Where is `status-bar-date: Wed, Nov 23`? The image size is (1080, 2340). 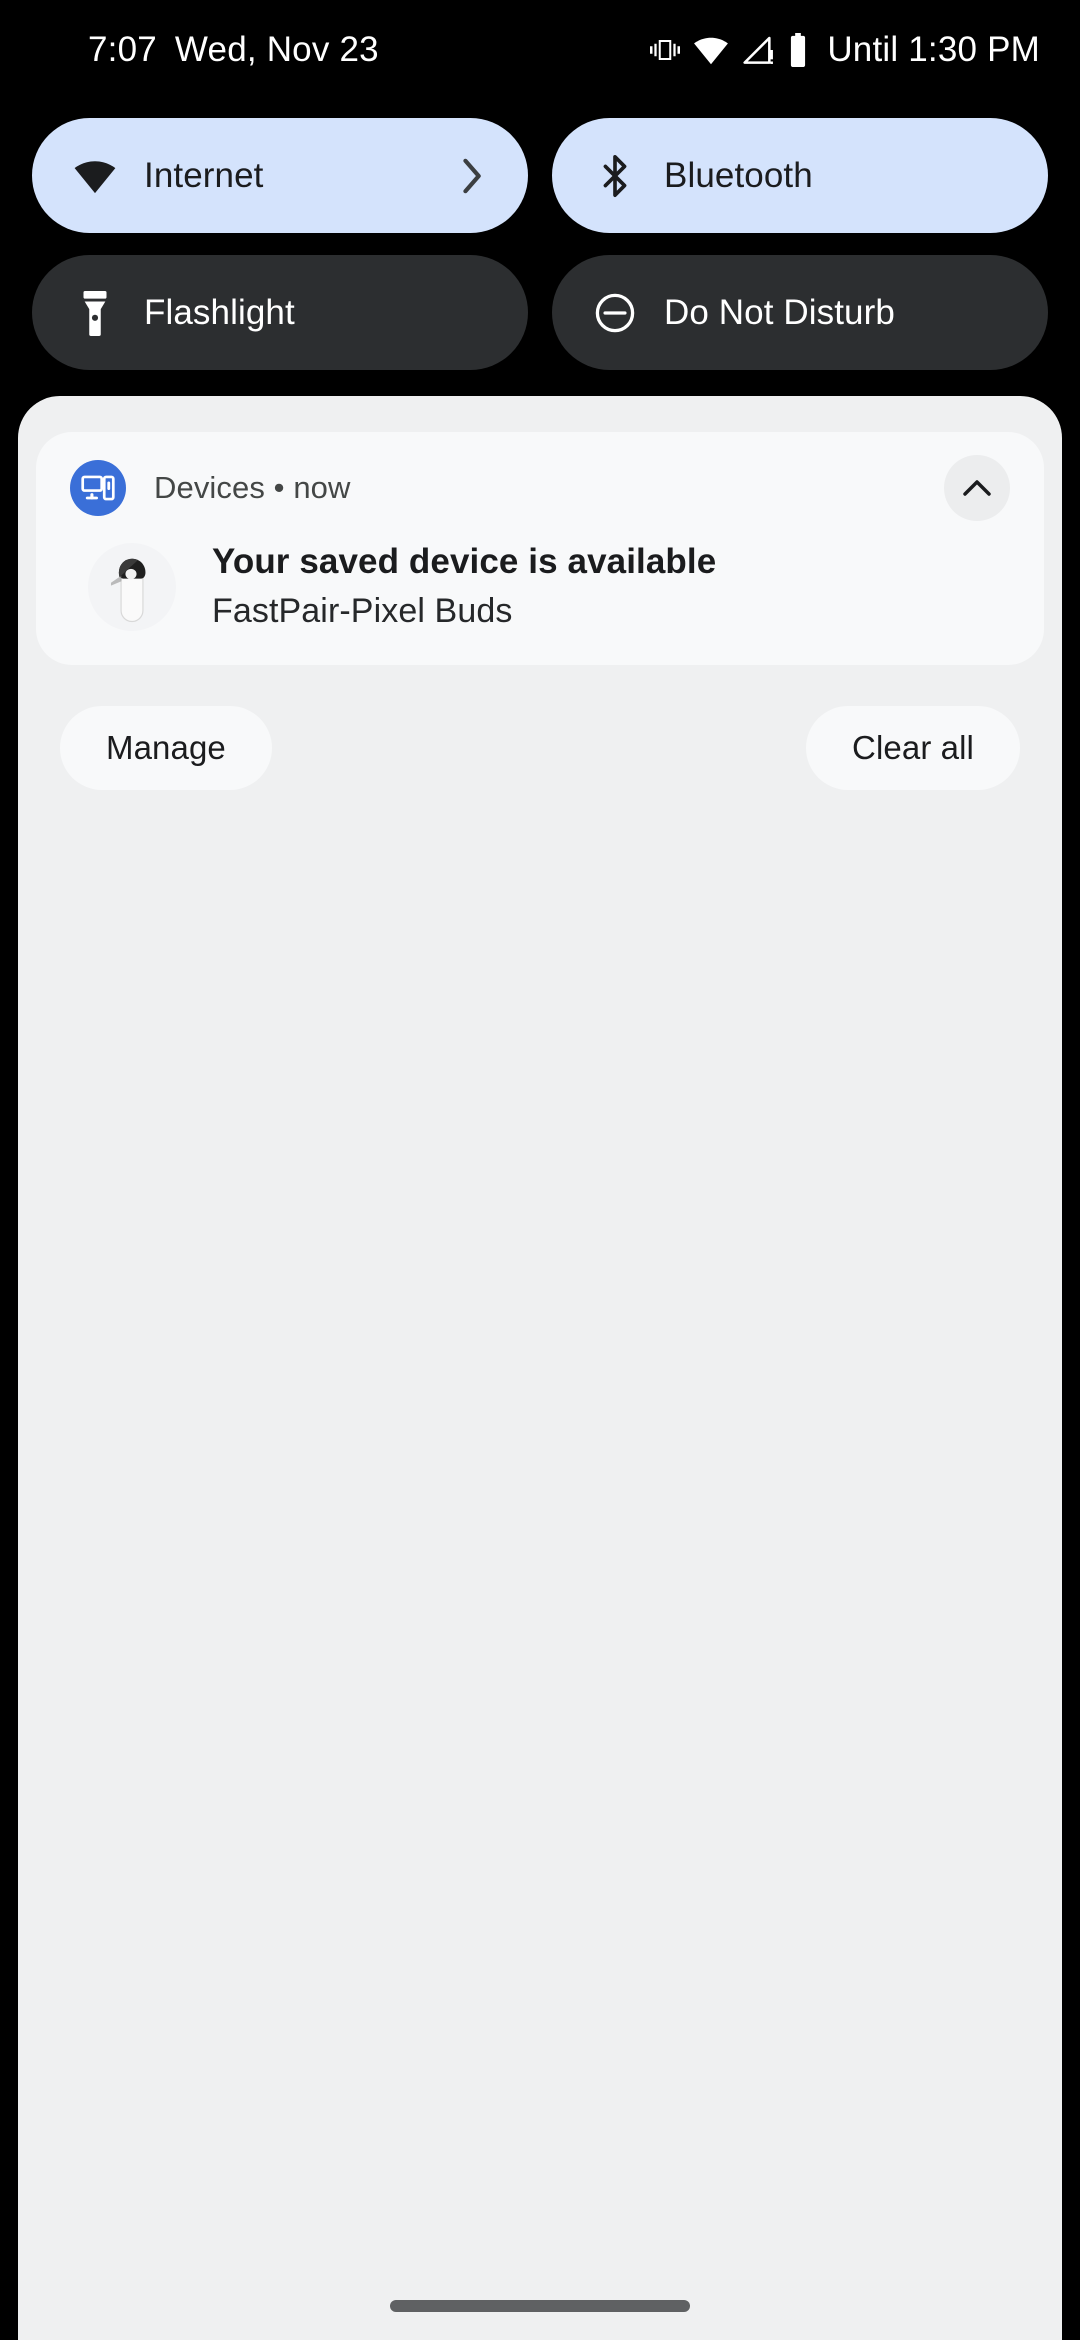
status-bar-date: Wed, Nov 23 is located at coordinates (276, 49).